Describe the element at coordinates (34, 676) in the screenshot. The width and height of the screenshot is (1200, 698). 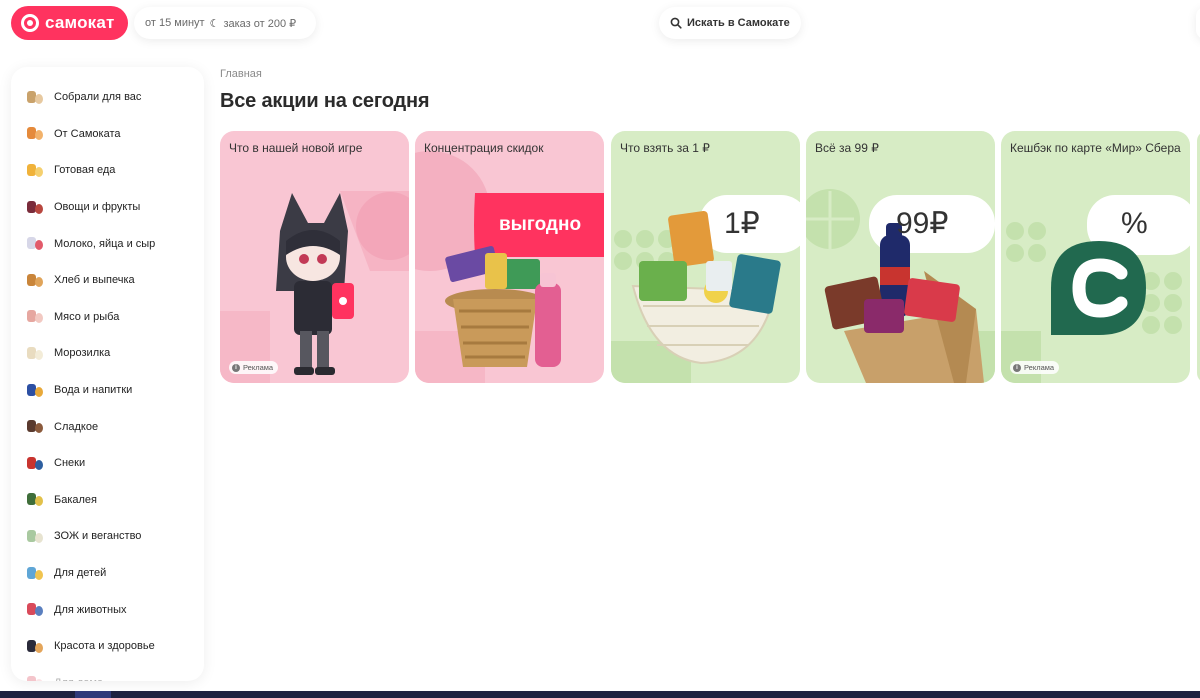
I see `home-goods-icon` at that location.